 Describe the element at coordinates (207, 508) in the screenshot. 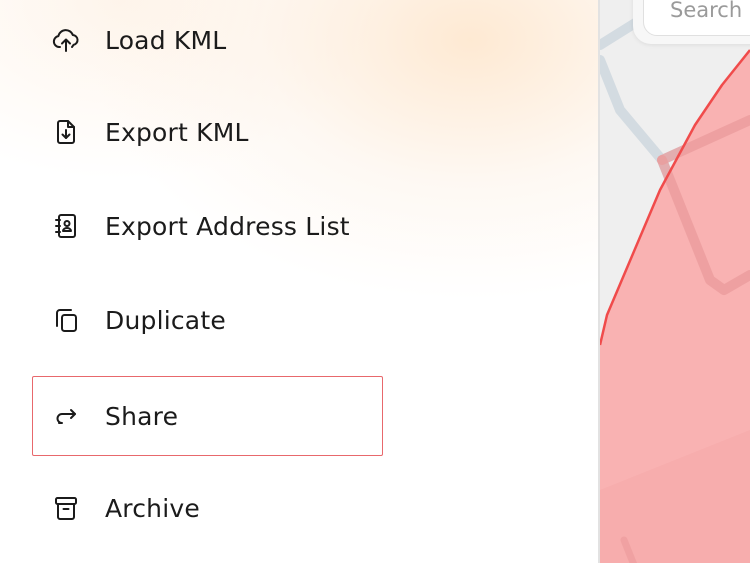

I see `menu-item-archive: Archive` at that location.